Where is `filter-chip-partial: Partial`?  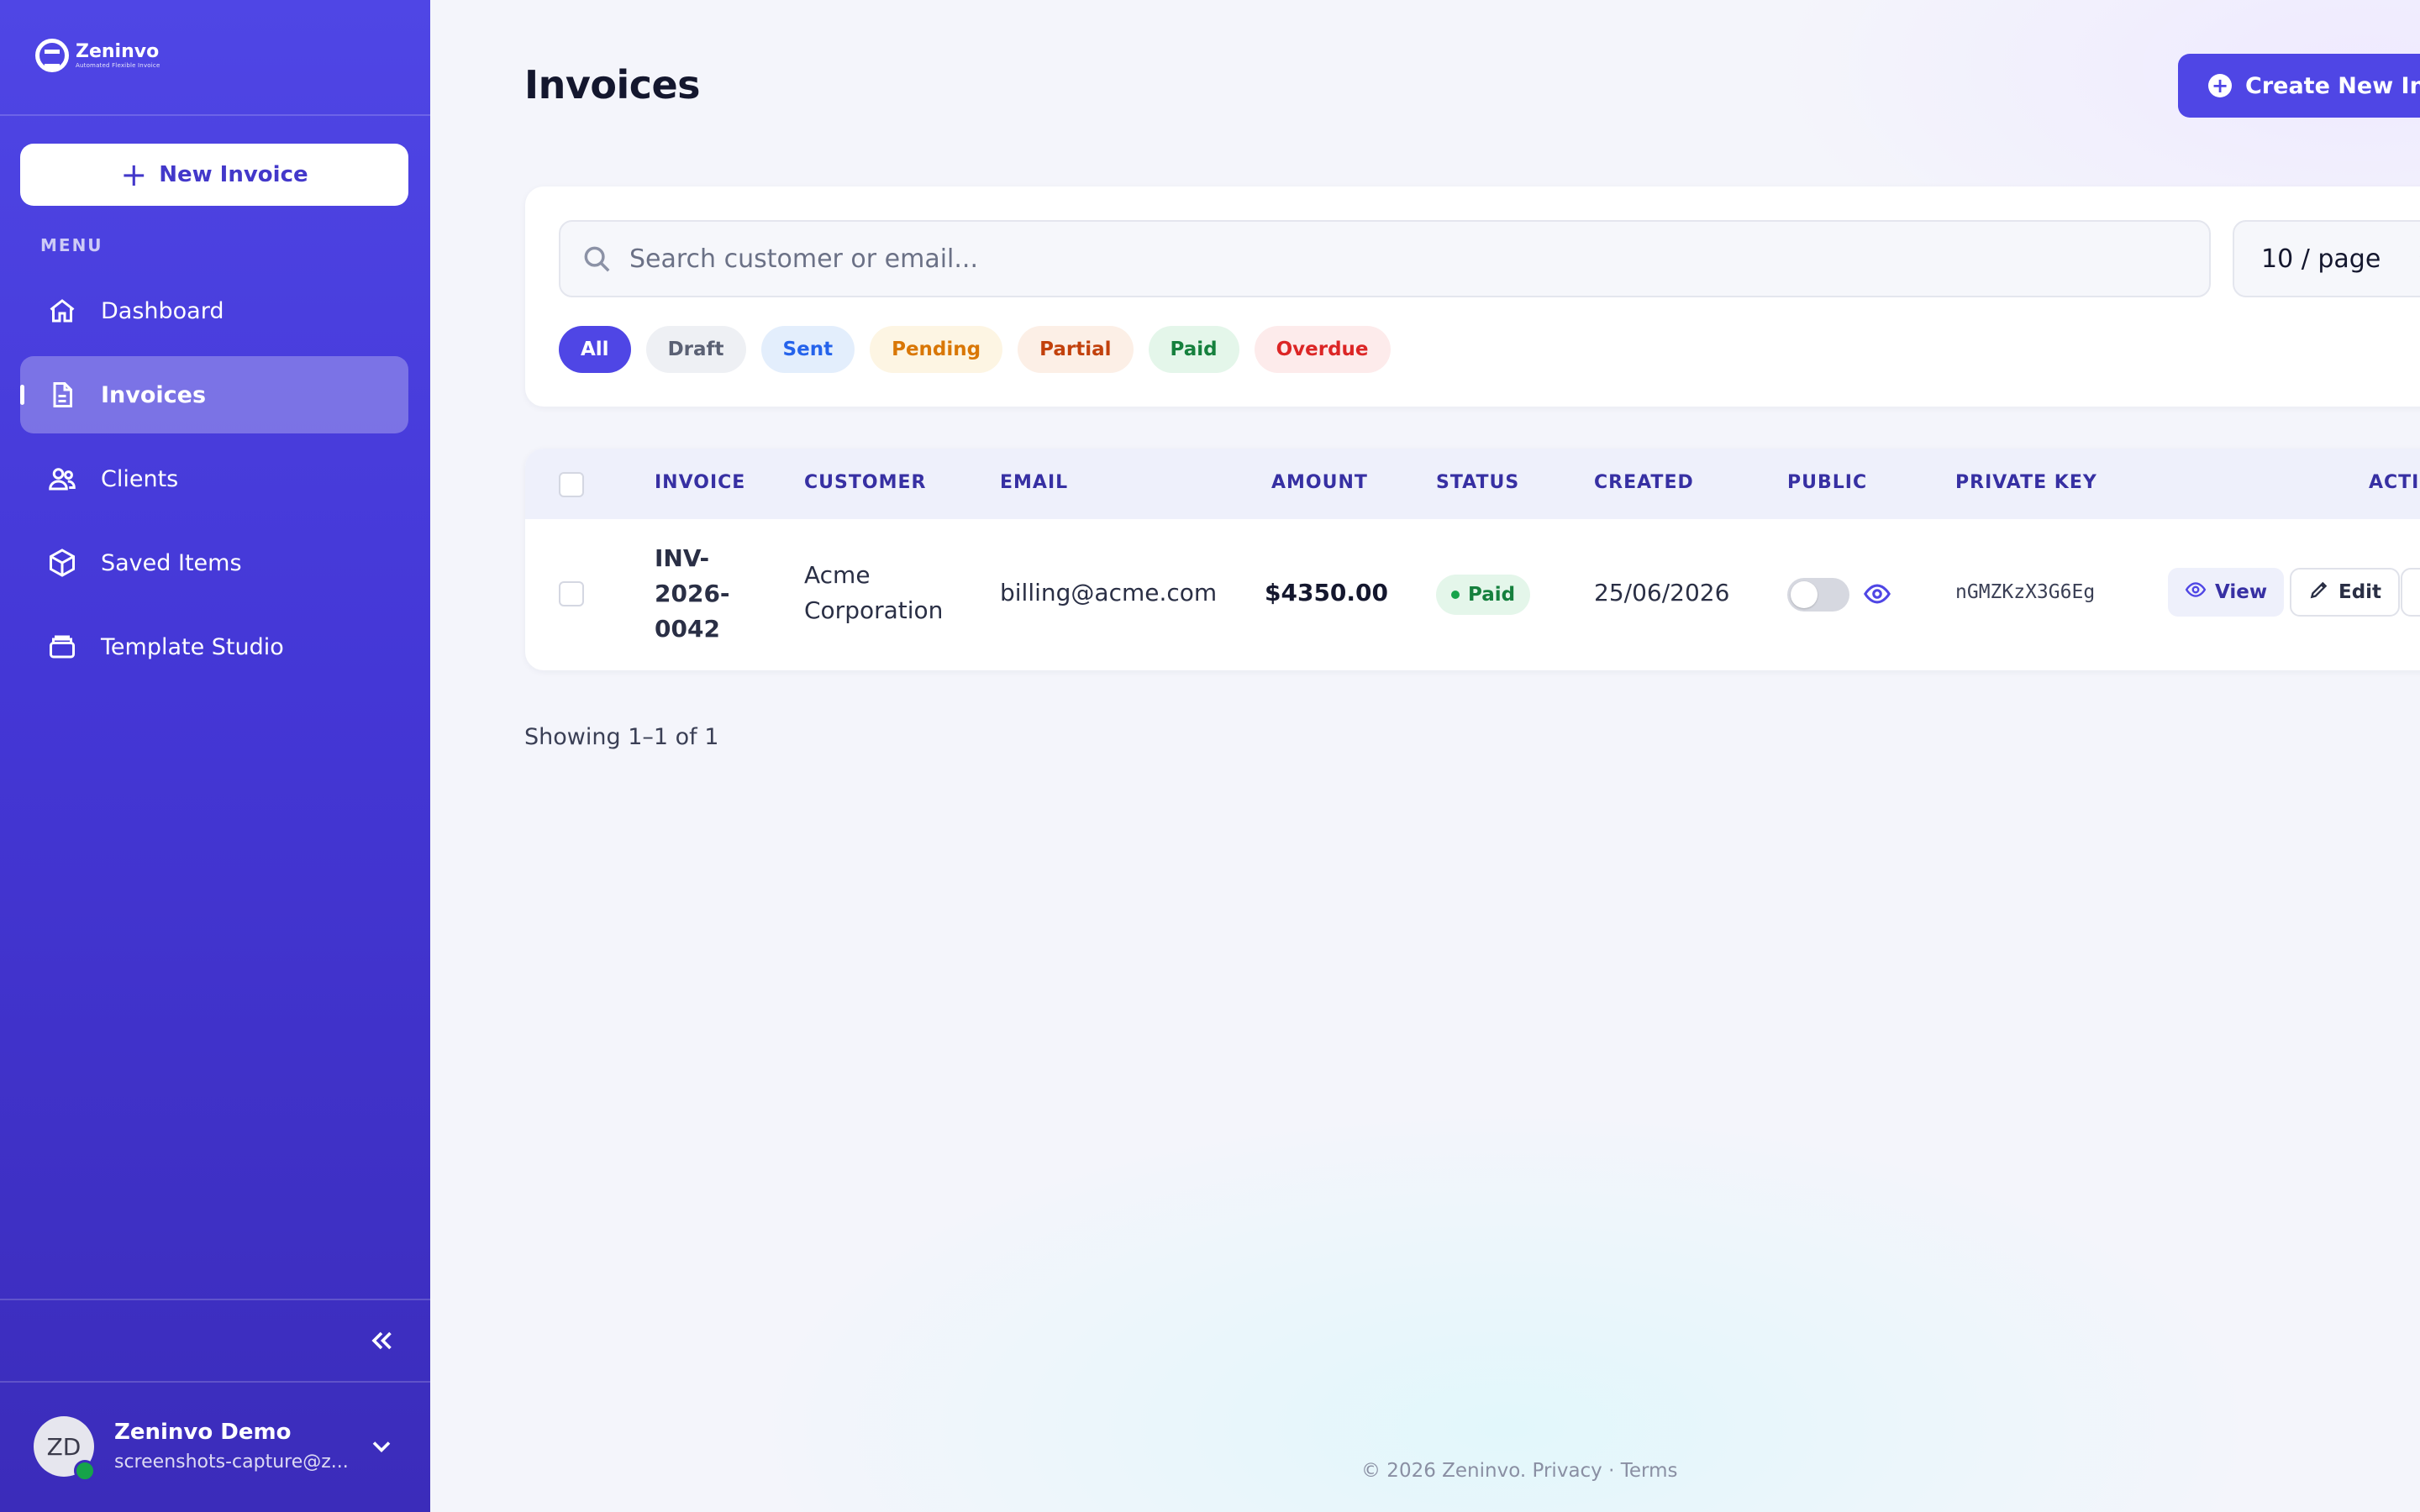
filter-chip-partial: Partial is located at coordinates (1076, 349).